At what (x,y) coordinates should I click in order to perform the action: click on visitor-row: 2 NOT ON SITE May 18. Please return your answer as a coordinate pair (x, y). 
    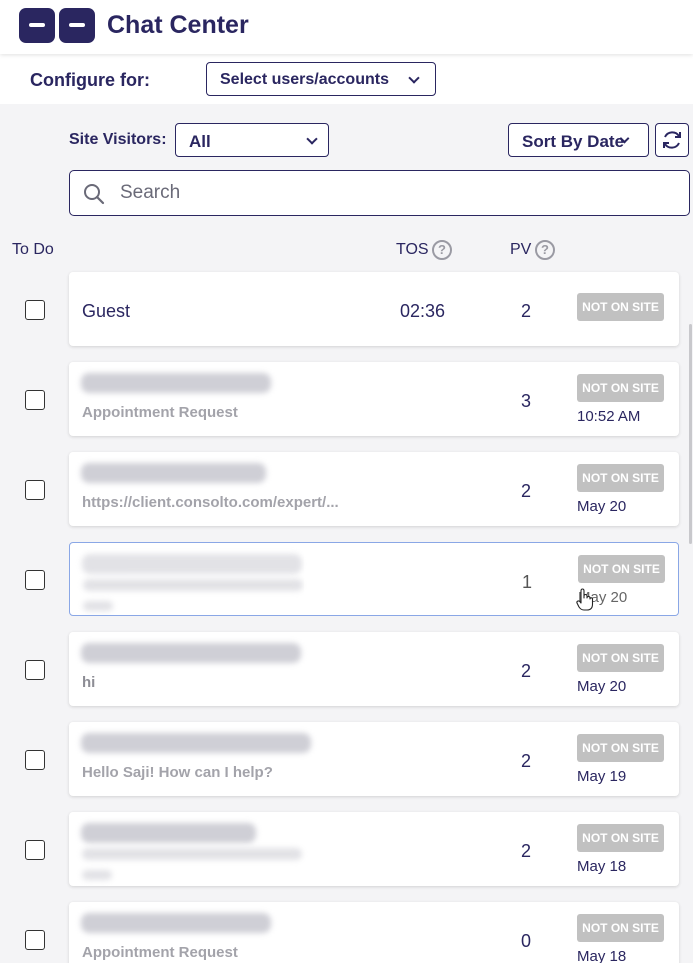
    Looking at the image, I should click on (374, 849).